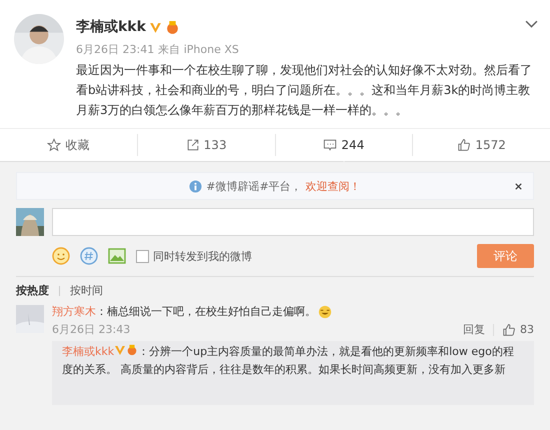 The height and width of the screenshot is (430, 550). Describe the element at coordinates (198, 49) in the screenshot. I see `post-source: 来自 iPhone XS` at that location.